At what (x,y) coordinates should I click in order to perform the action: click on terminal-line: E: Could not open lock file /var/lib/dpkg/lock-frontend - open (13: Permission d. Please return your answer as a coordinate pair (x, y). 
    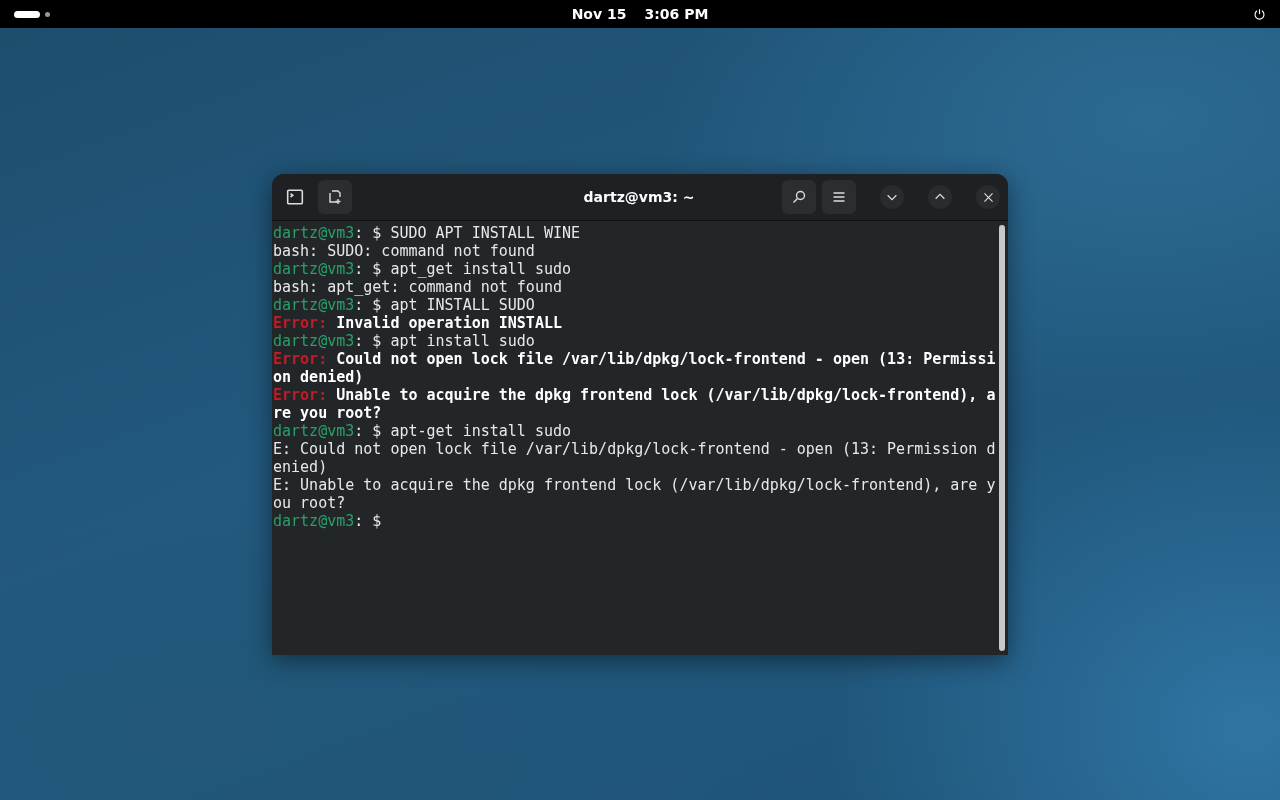
    Looking at the image, I should click on (634, 449).